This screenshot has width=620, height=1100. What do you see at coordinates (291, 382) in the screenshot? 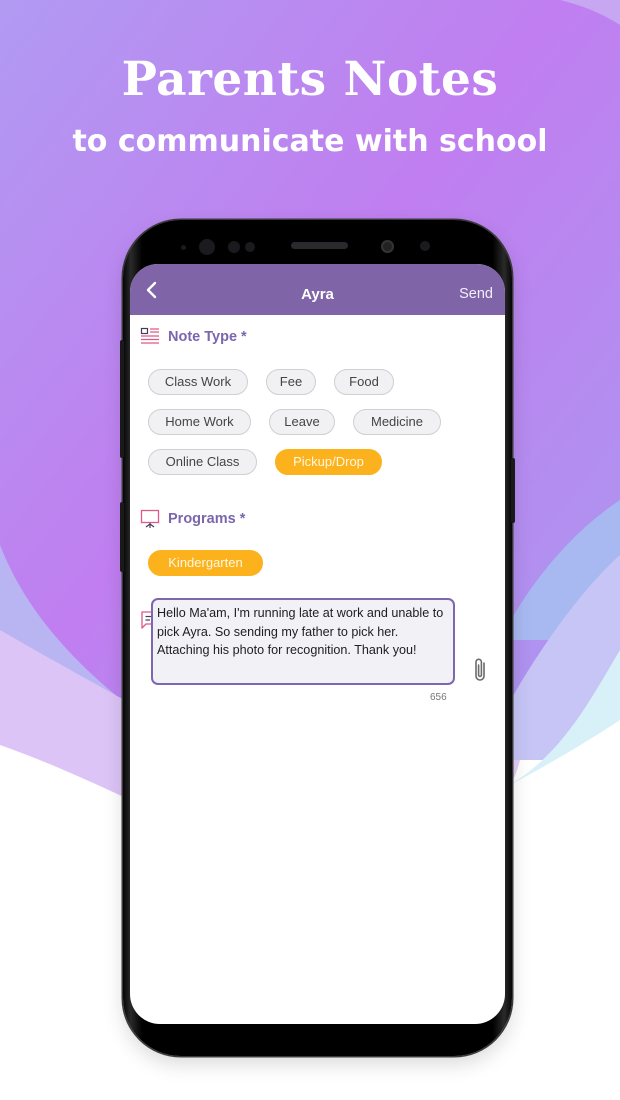
I see `note-type-chip-fee: Fee` at bounding box center [291, 382].